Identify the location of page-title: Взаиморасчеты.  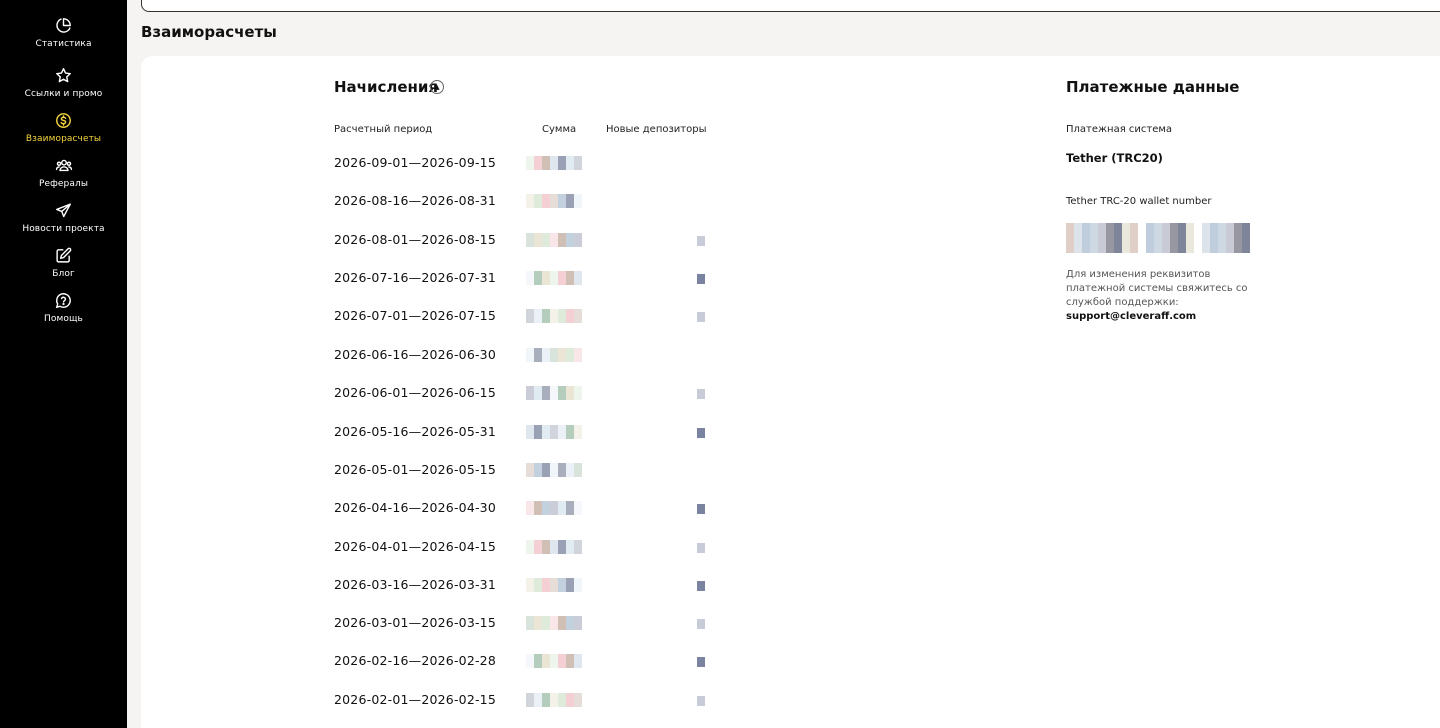
(209, 32).